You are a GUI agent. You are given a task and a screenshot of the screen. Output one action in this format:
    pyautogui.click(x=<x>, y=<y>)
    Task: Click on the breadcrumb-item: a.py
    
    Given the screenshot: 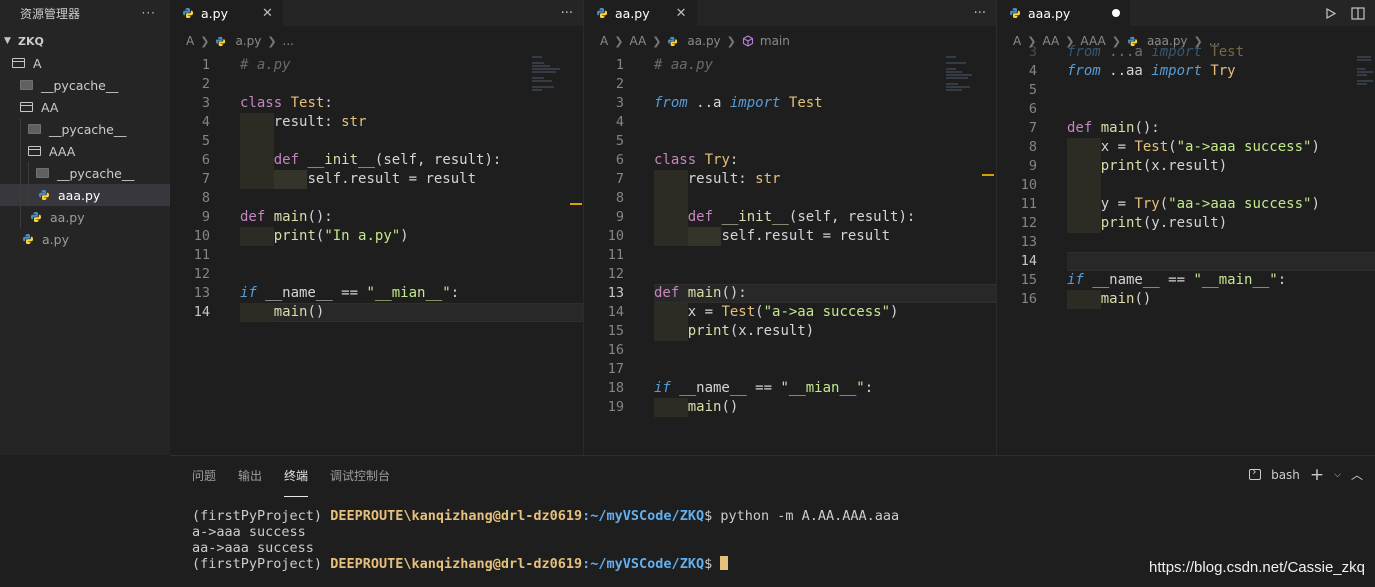 What is the action you would take?
    pyautogui.click(x=248, y=41)
    